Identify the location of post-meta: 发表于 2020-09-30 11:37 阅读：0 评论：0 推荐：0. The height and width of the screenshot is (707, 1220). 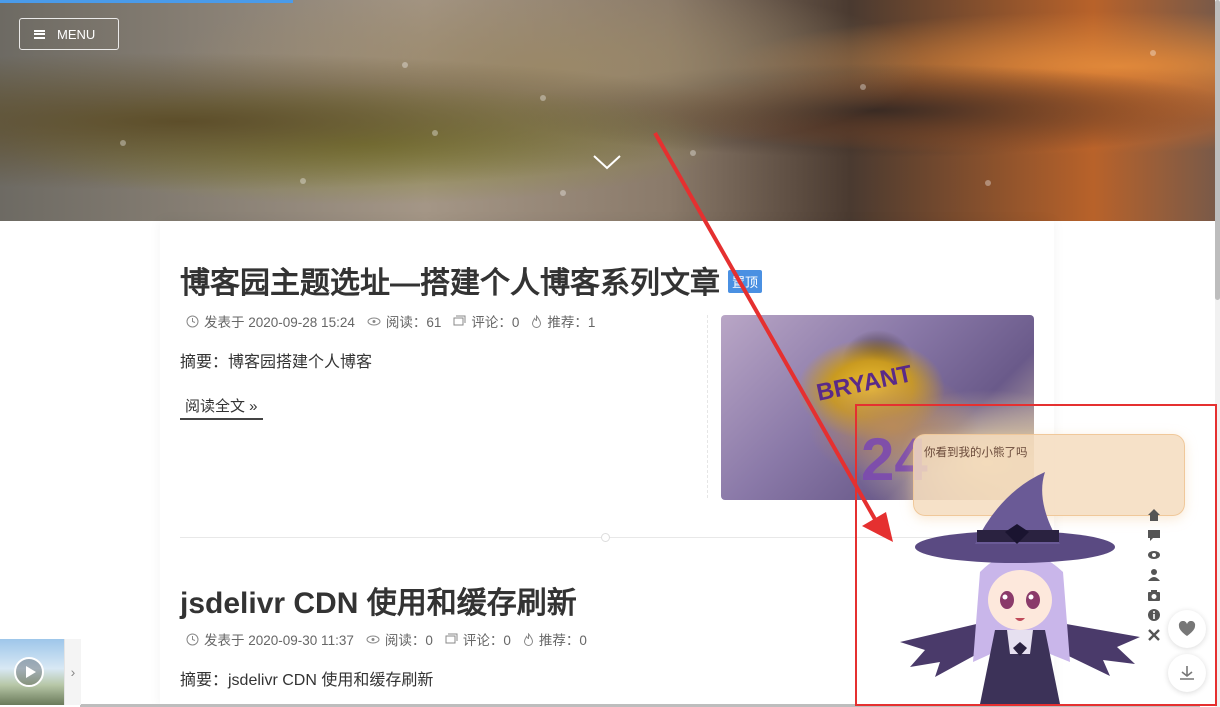
(392, 639).